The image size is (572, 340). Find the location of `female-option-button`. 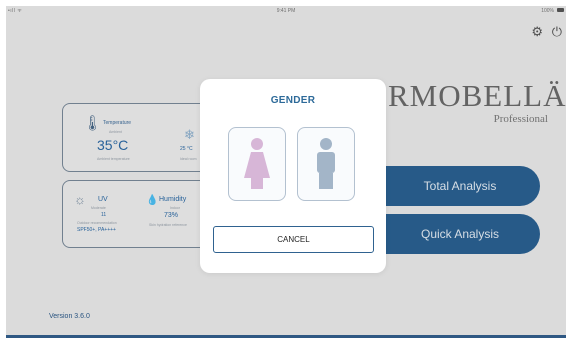

female-option-button is located at coordinates (257, 164).